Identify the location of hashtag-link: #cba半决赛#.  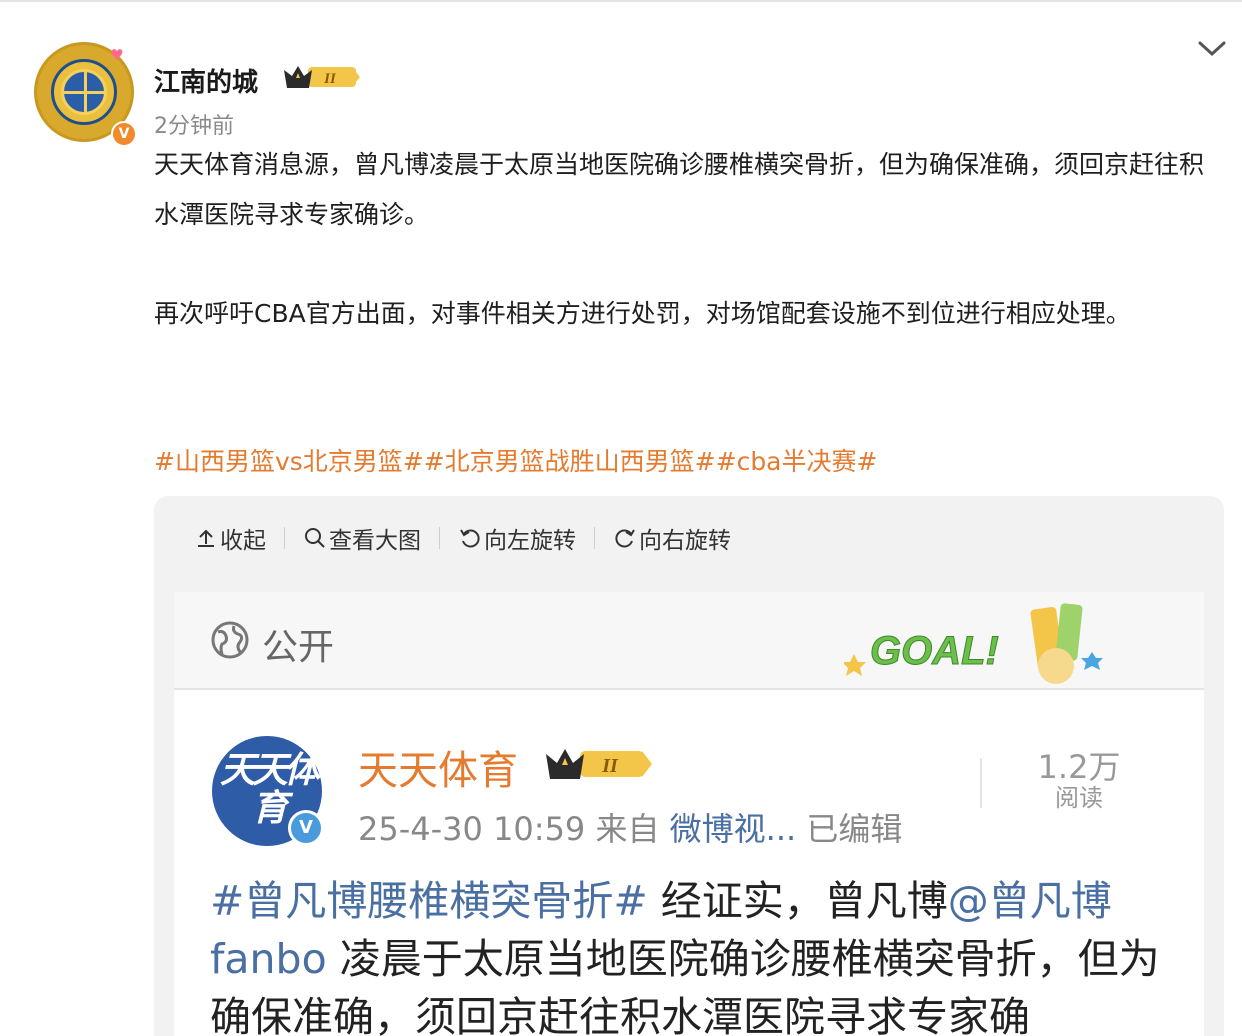
(797, 461).